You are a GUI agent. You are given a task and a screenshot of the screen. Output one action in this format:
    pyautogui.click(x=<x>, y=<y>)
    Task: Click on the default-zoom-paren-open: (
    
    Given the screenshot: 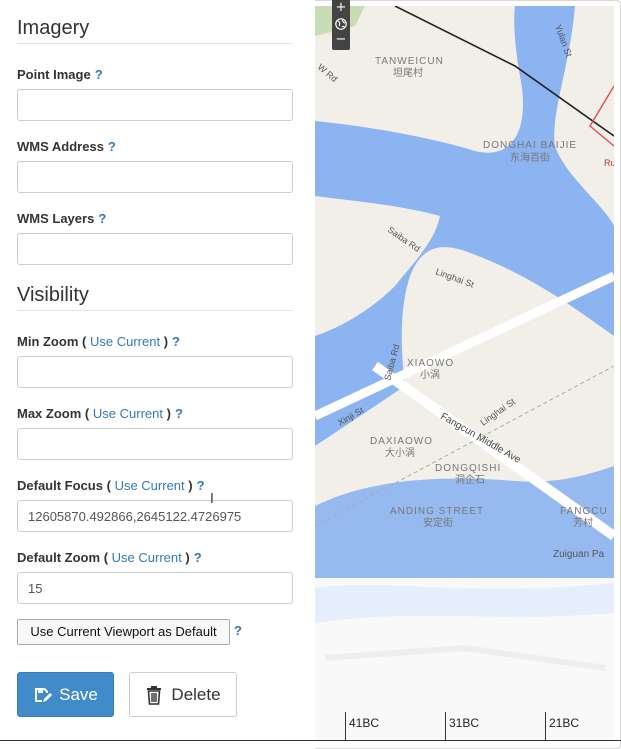 What is the action you would take?
    pyautogui.click(x=106, y=557)
    